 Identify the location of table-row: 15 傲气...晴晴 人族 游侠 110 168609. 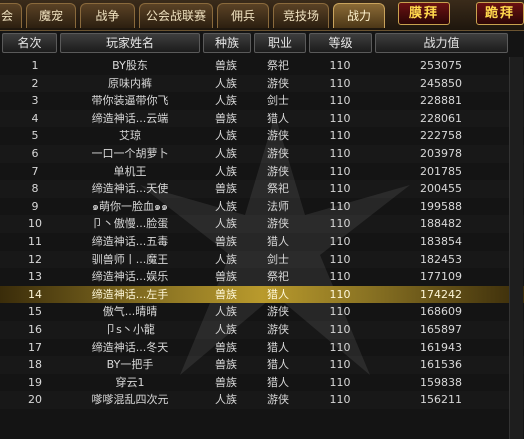
(262, 312).